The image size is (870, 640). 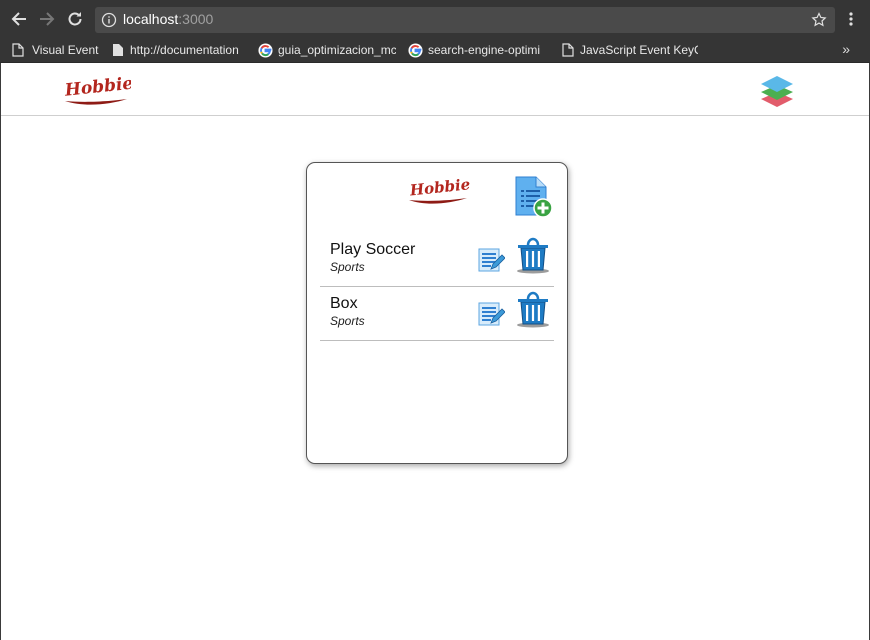 I want to click on url-port: :3000, so click(x=196, y=19).